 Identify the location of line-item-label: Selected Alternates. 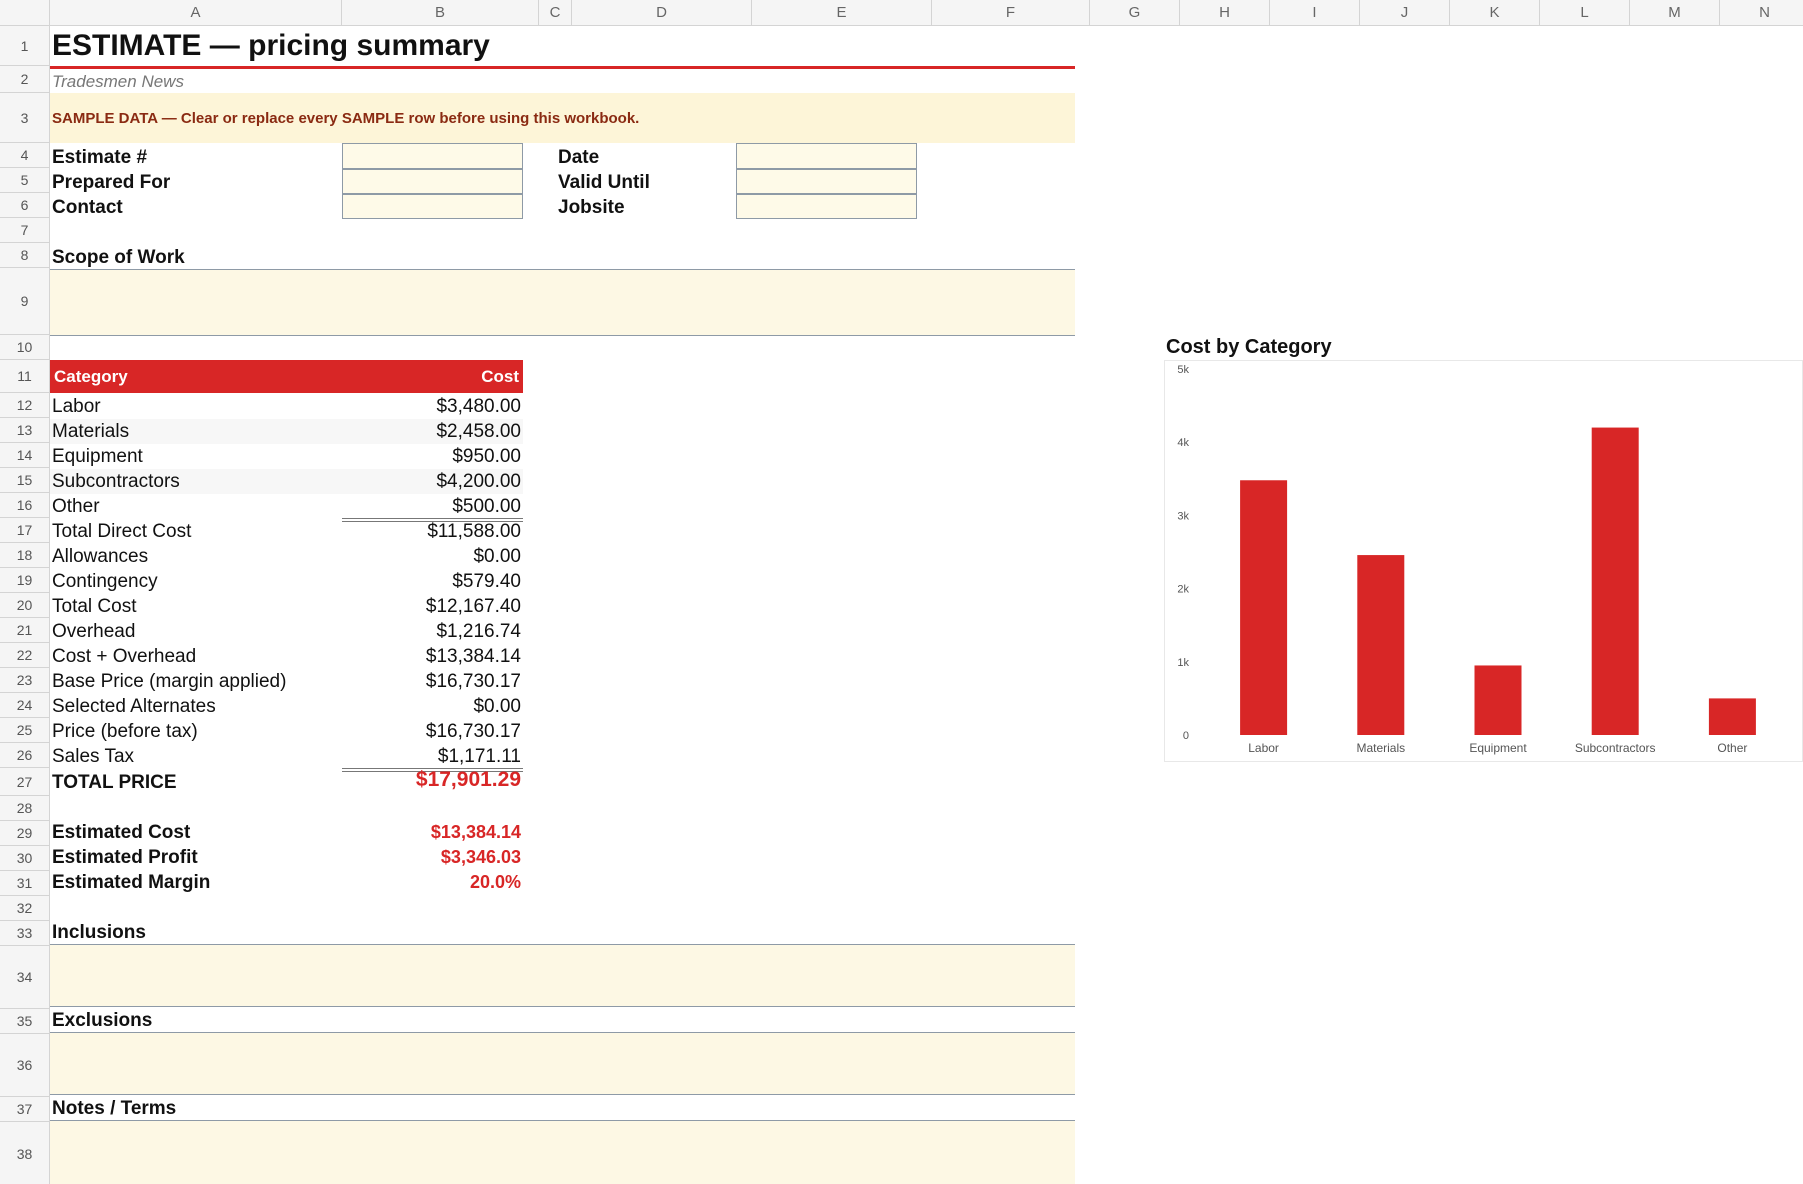
(134, 706).